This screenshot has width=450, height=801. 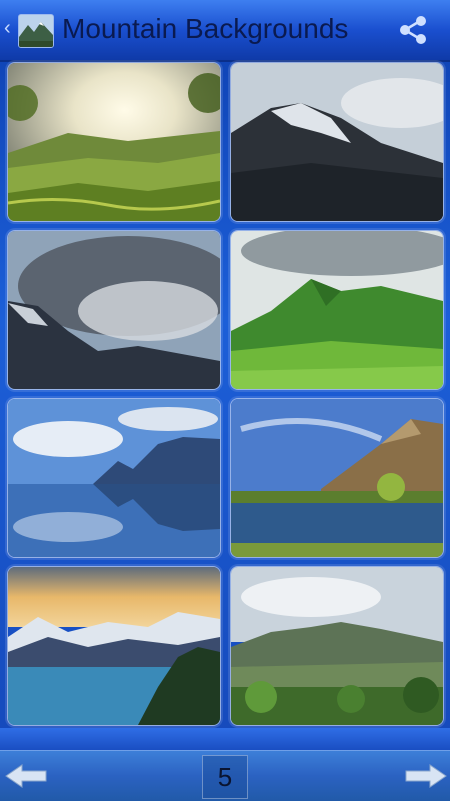 What do you see at coordinates (26, 776) in the screenshot?
I see `arrow-left-icon` at bounding box center [26, 776].